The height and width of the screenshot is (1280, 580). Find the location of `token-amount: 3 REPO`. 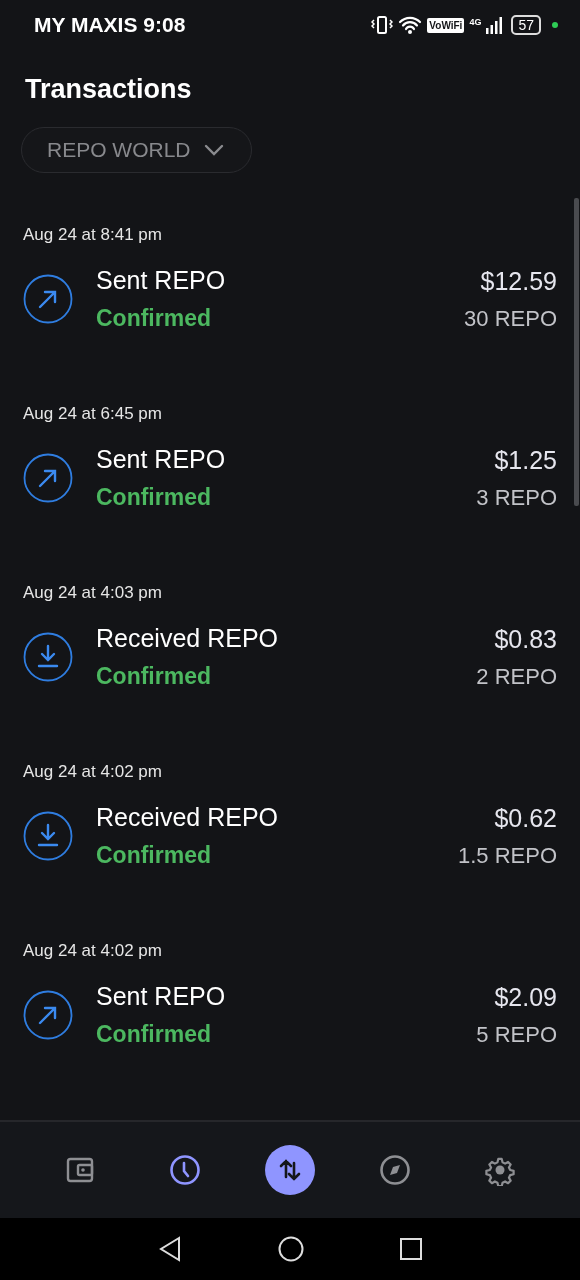

token-amount: 3 REPO is located at coordinates (516, 497).